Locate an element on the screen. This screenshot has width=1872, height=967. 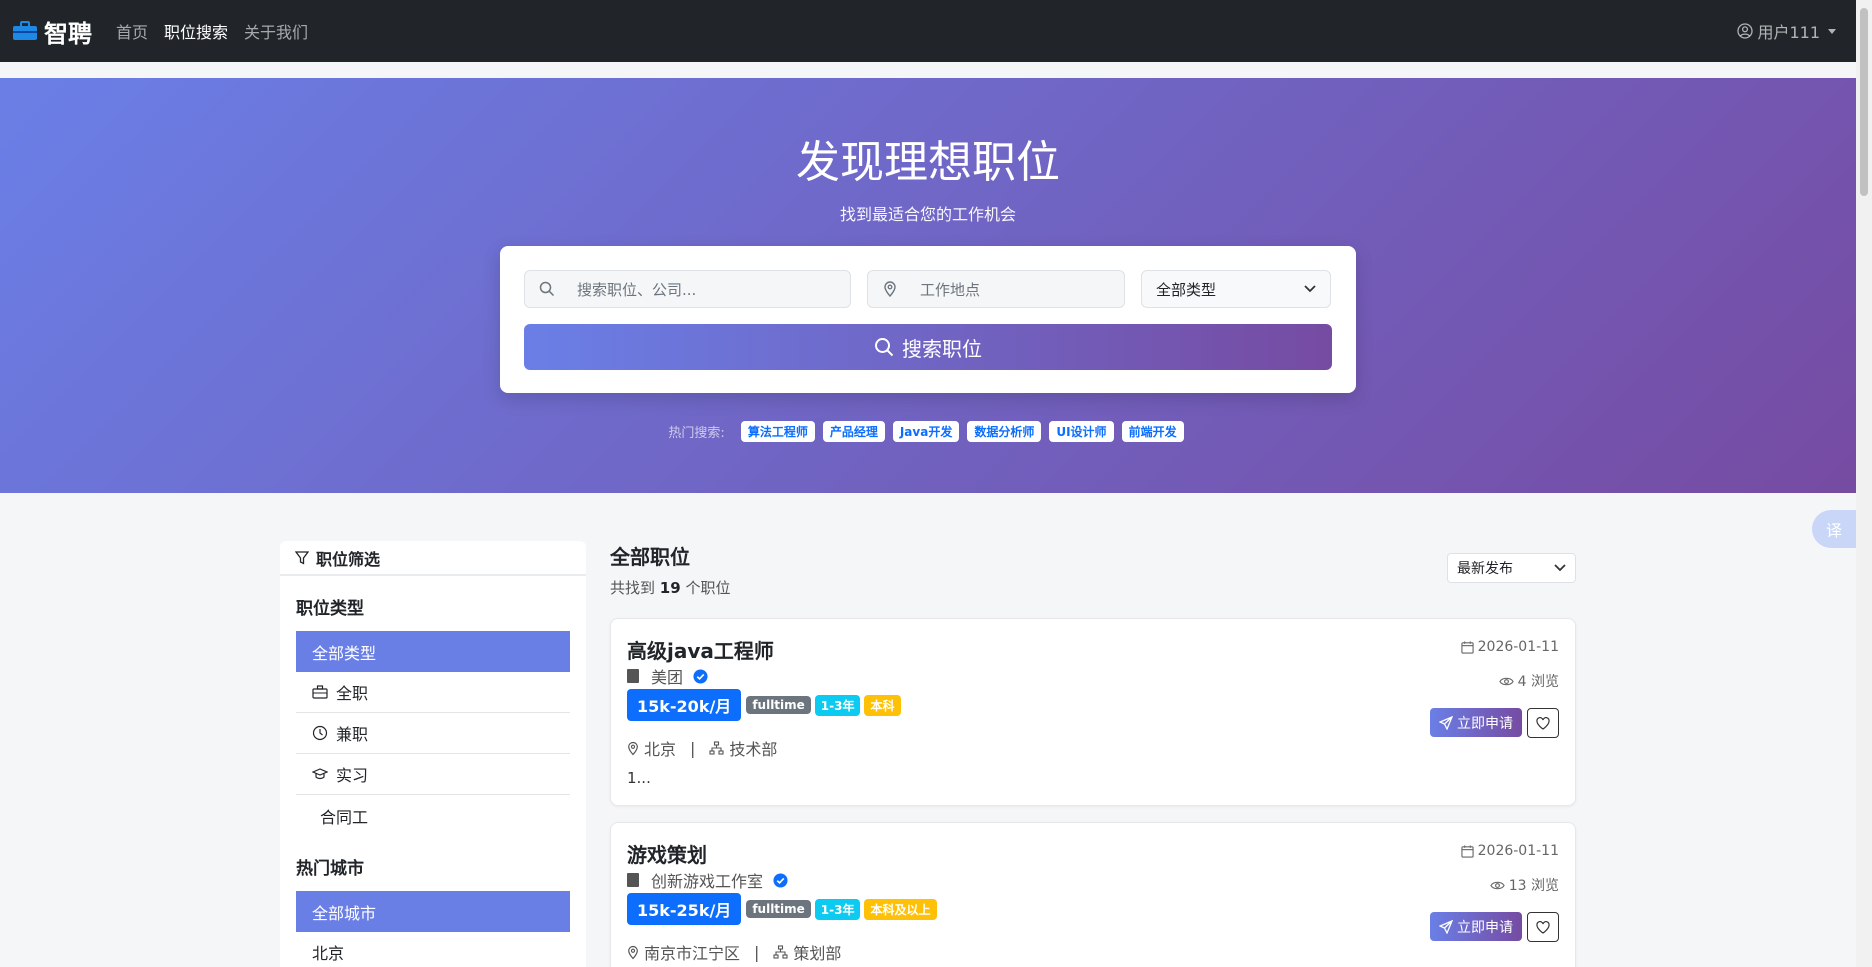
job-department: 策划部 is located at coordinates (817, 953).